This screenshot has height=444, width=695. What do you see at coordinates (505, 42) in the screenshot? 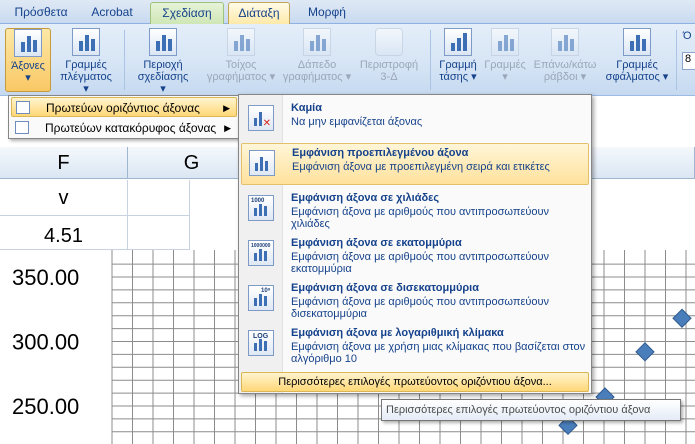
I see `lines-icon` at bounding box center [505, 42].